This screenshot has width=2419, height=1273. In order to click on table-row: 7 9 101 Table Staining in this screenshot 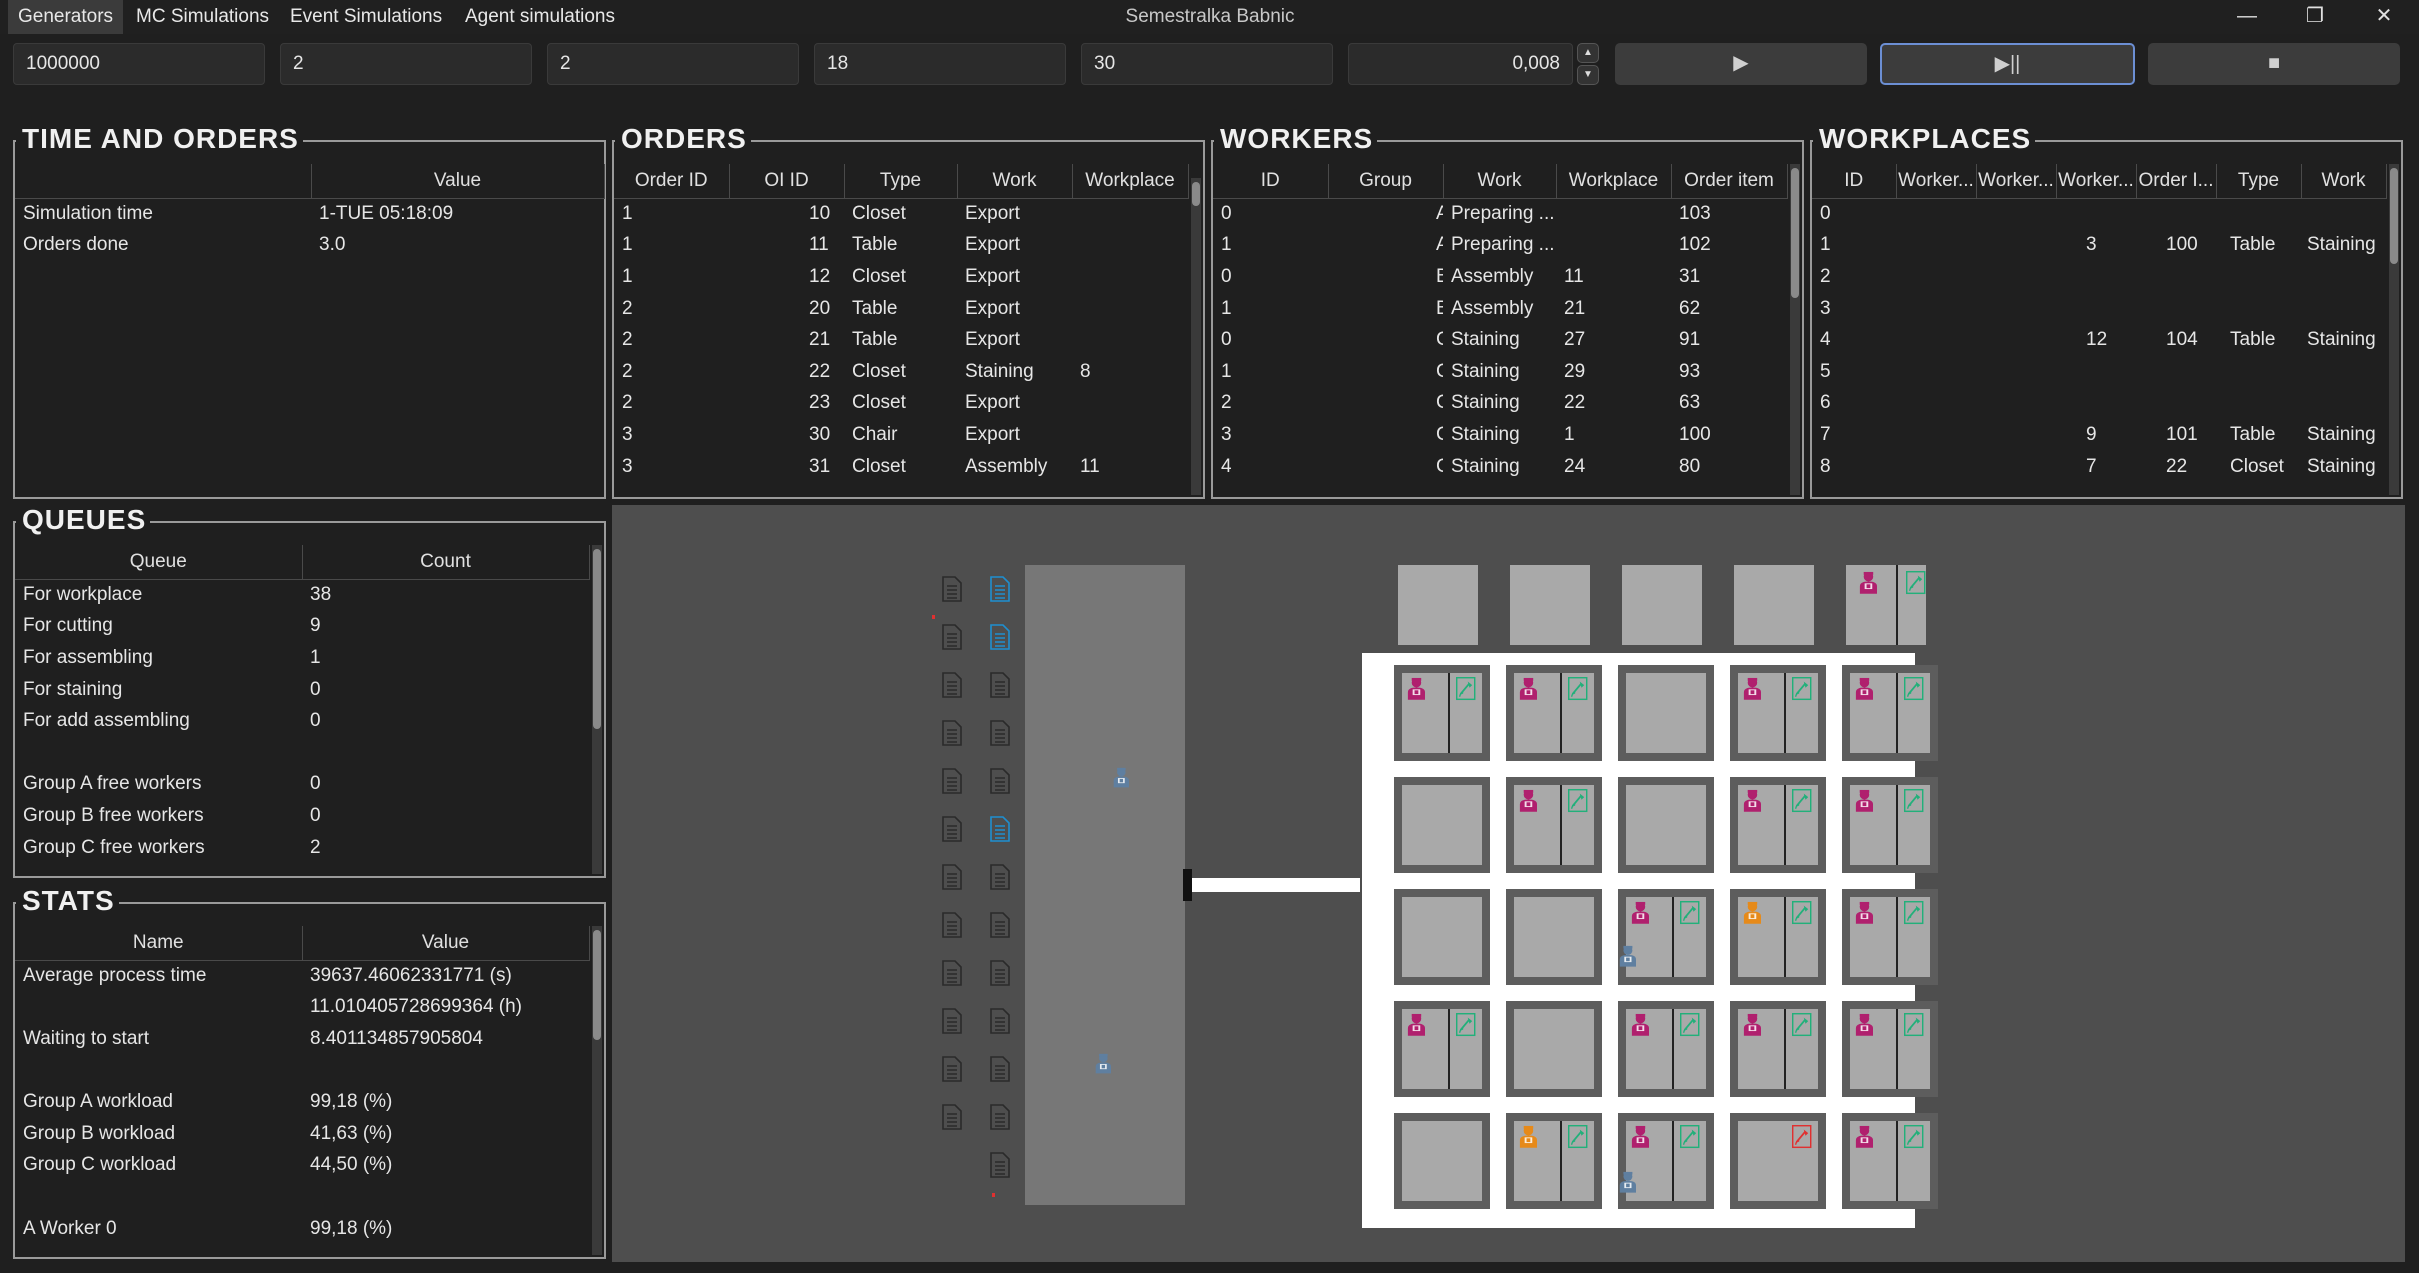, I will do `click(2099, 435)`.